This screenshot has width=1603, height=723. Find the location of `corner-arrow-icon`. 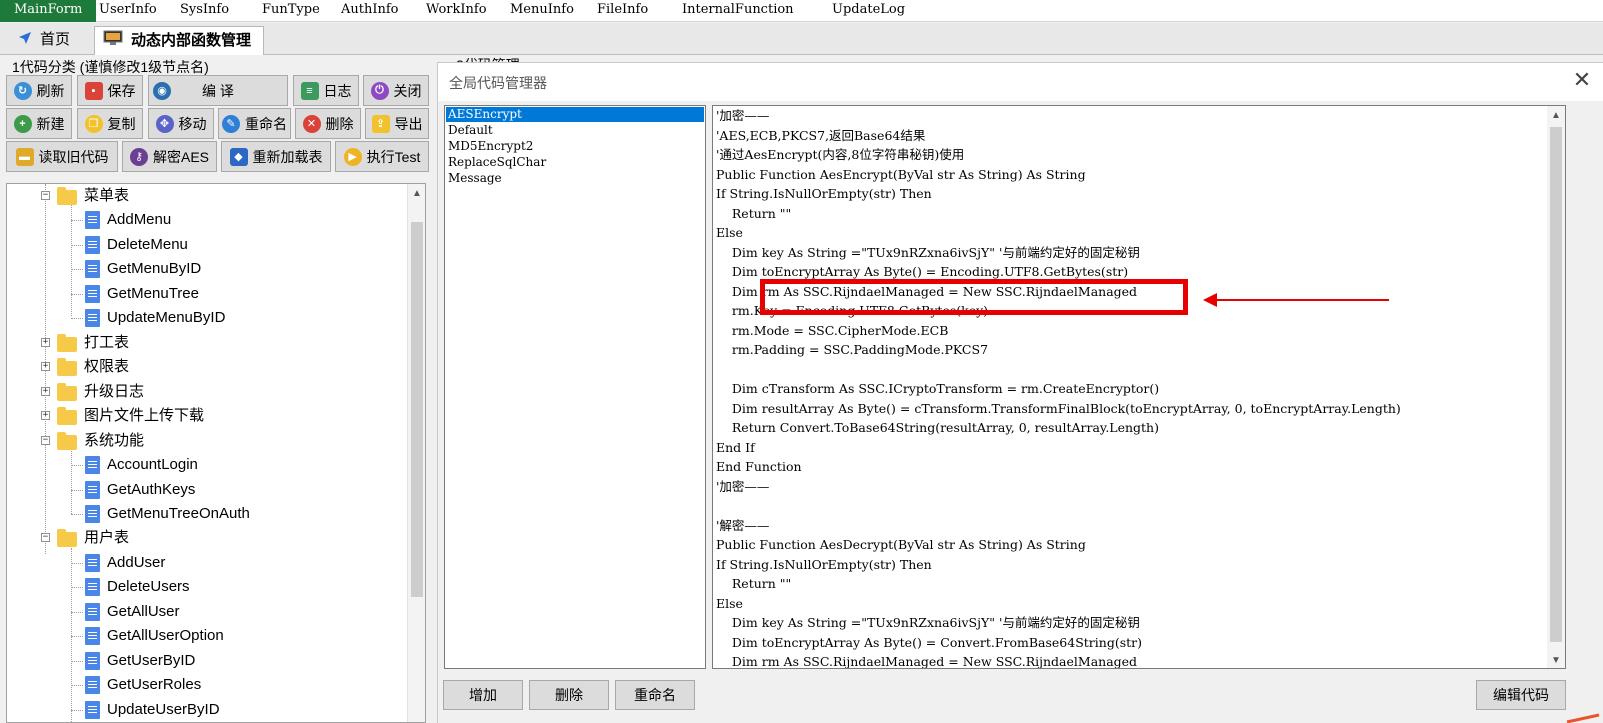

corner-arrow-icon is located at coordinates (1583, 718).